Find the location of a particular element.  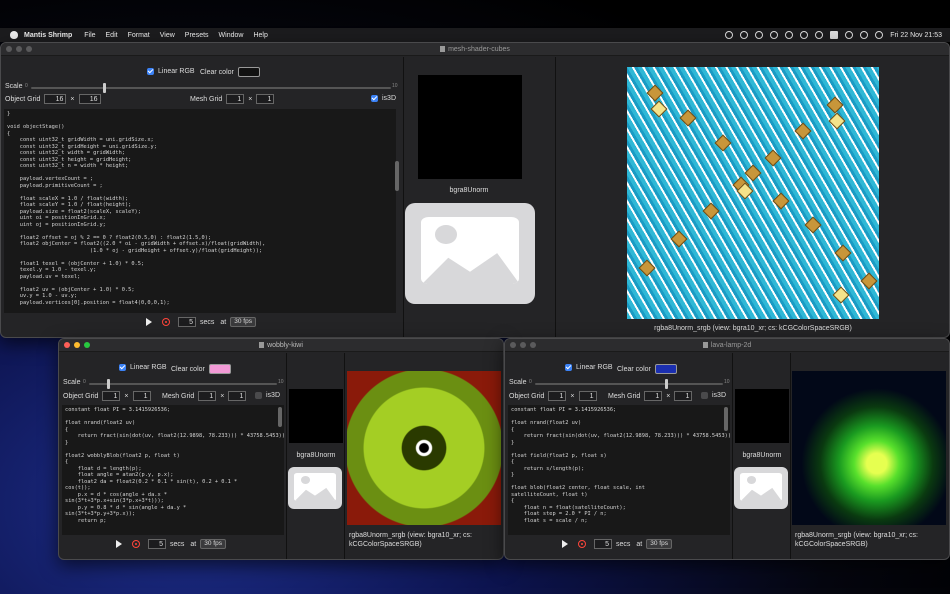

menu-file: File is located at coordinates (89, 35).